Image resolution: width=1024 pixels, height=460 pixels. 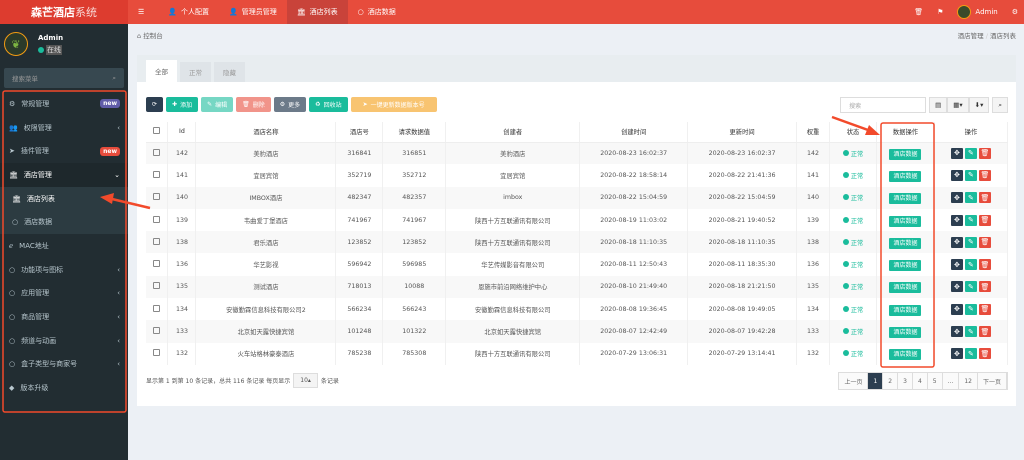 What do you see at coordinates (217, 104) in the screenshot?
I see `edit-button: ✎ 编辑` at bounding box center [217, 104].